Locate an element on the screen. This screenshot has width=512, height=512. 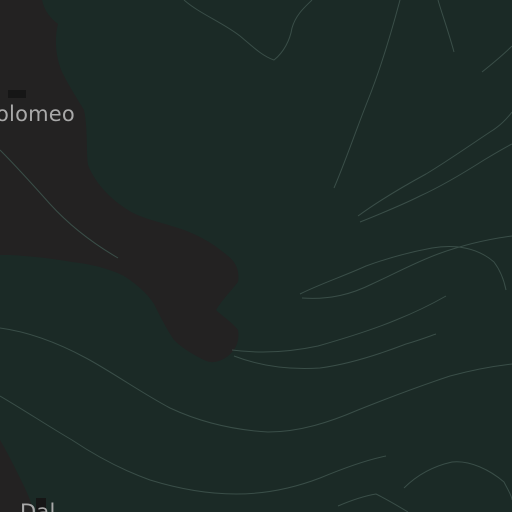
place-label-top: olomeo is located at coordinates (37, 114).